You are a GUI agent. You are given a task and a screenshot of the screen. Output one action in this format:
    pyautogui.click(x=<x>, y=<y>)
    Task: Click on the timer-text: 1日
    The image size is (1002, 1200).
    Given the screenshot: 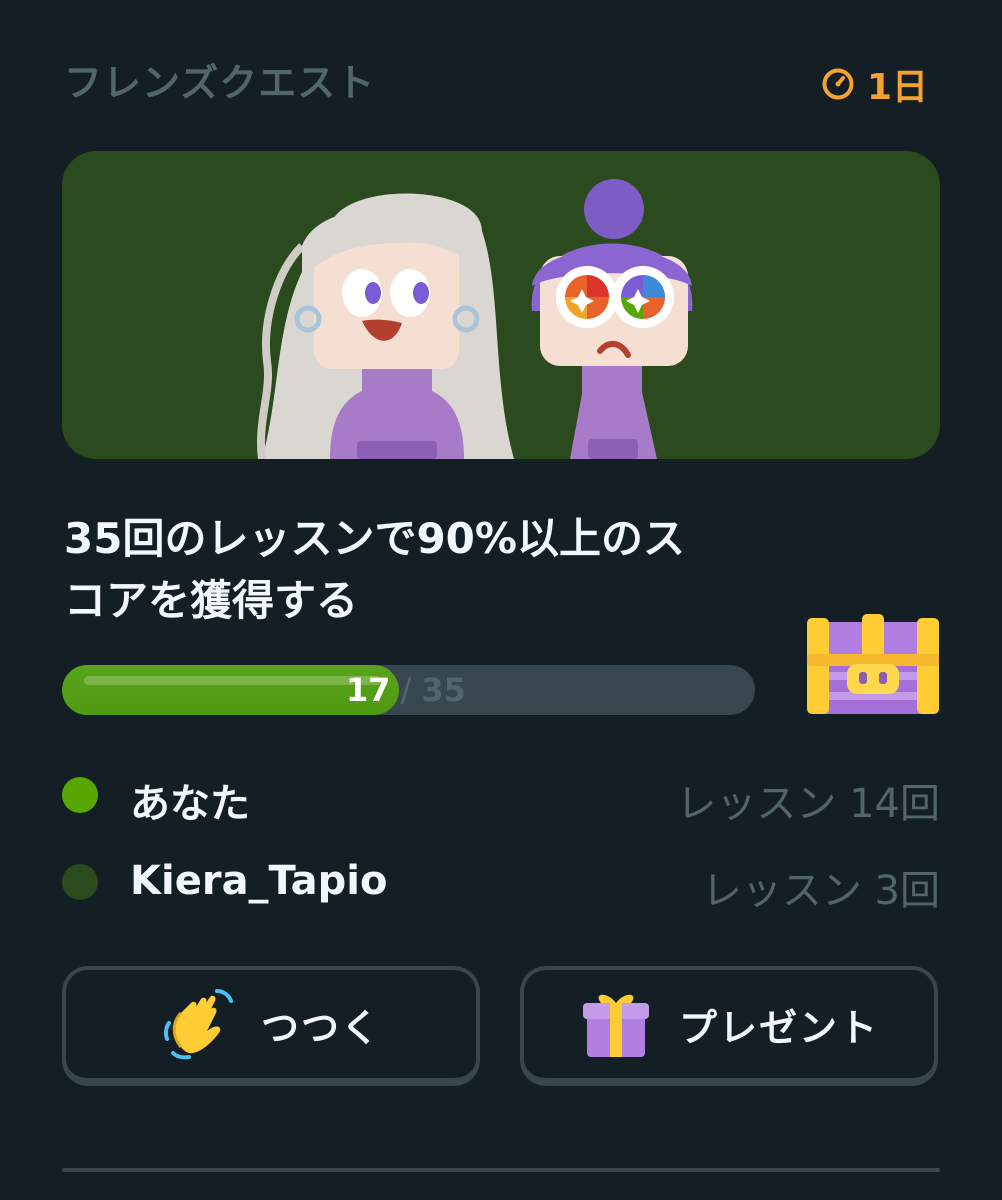 What is the action you would take?
    pyautogui.click(x=897, y=87)
    